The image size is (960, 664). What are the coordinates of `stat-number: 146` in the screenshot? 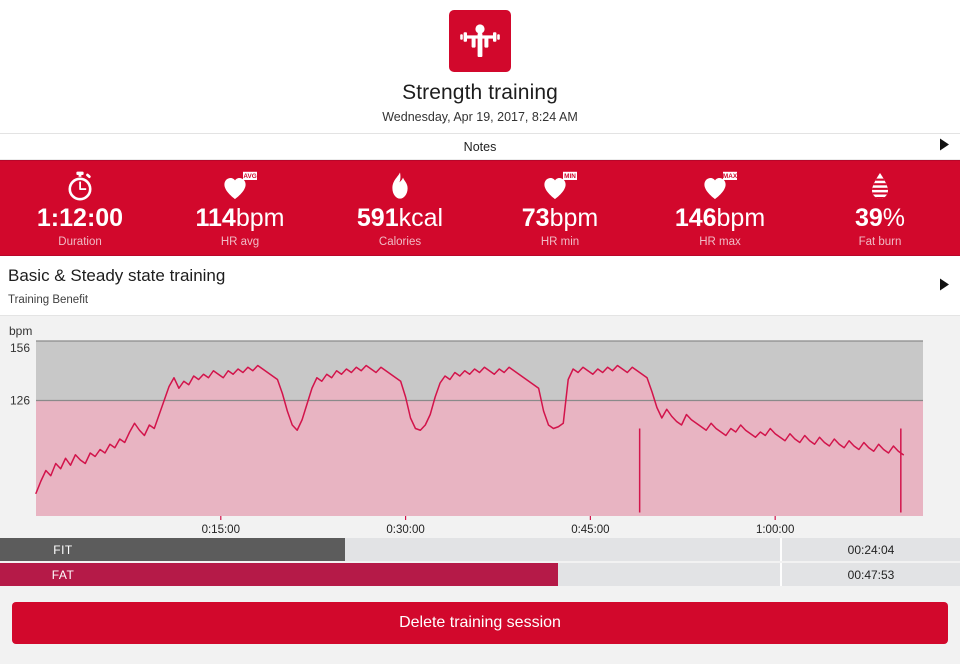 It's located at (695, 218).